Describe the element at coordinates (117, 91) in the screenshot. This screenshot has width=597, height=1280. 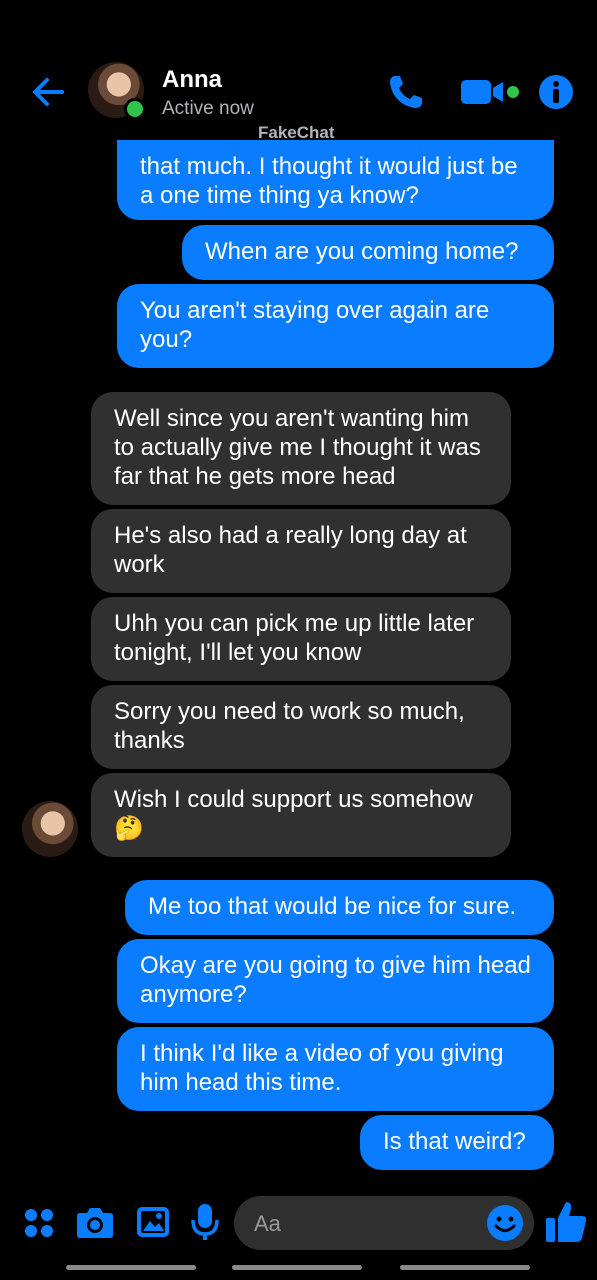
I see `contact-avatar` at that location.